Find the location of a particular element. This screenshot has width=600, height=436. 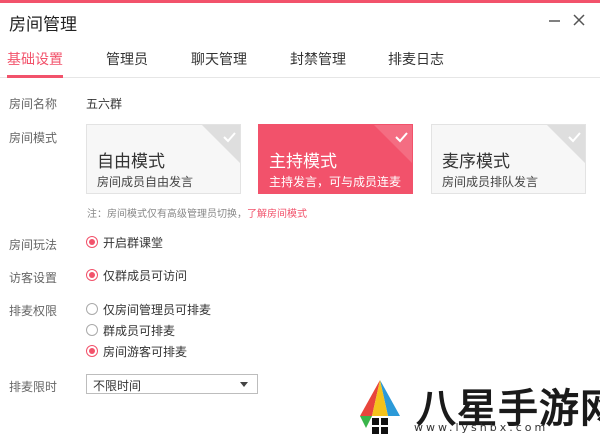

mode-card-free: 自由模式 房间成员自由发言 is located at coordinates (163, 159).